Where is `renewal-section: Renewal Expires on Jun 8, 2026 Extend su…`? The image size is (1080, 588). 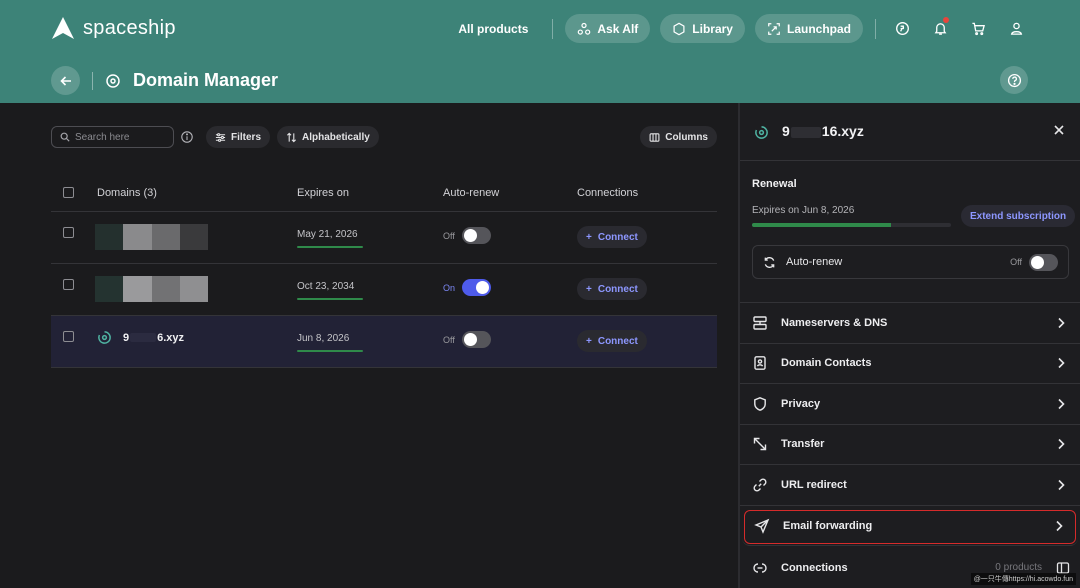
renewal-section: Renewal Expires on Jun 8, 2026 Extend su… is located at coordinates (910, 232).